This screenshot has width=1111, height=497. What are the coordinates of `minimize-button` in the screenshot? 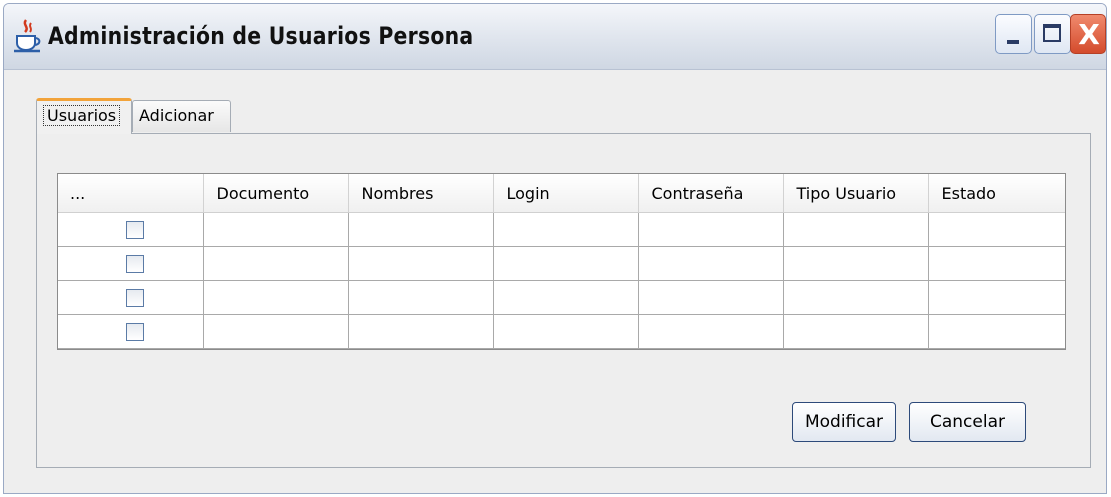 It's located at (1013, 34).